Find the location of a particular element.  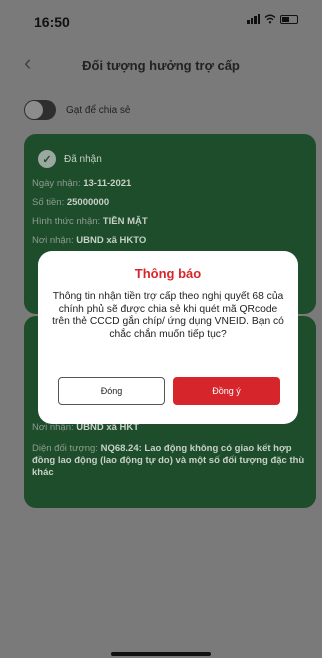

toggle-knob is located at coordinates (34, 110).